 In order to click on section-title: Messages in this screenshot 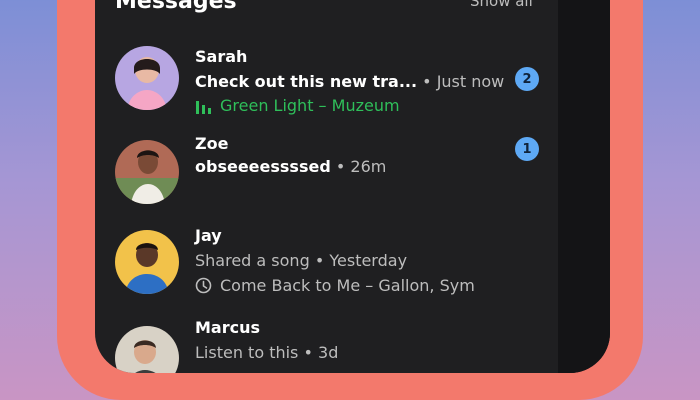, I will do `click(176, 7)`.